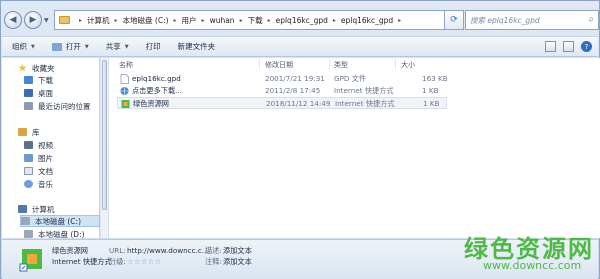  What do you see at coordinates (28, 106) in the screenshot?
I see `recent-places-icon` at bounding box center [28, 106].